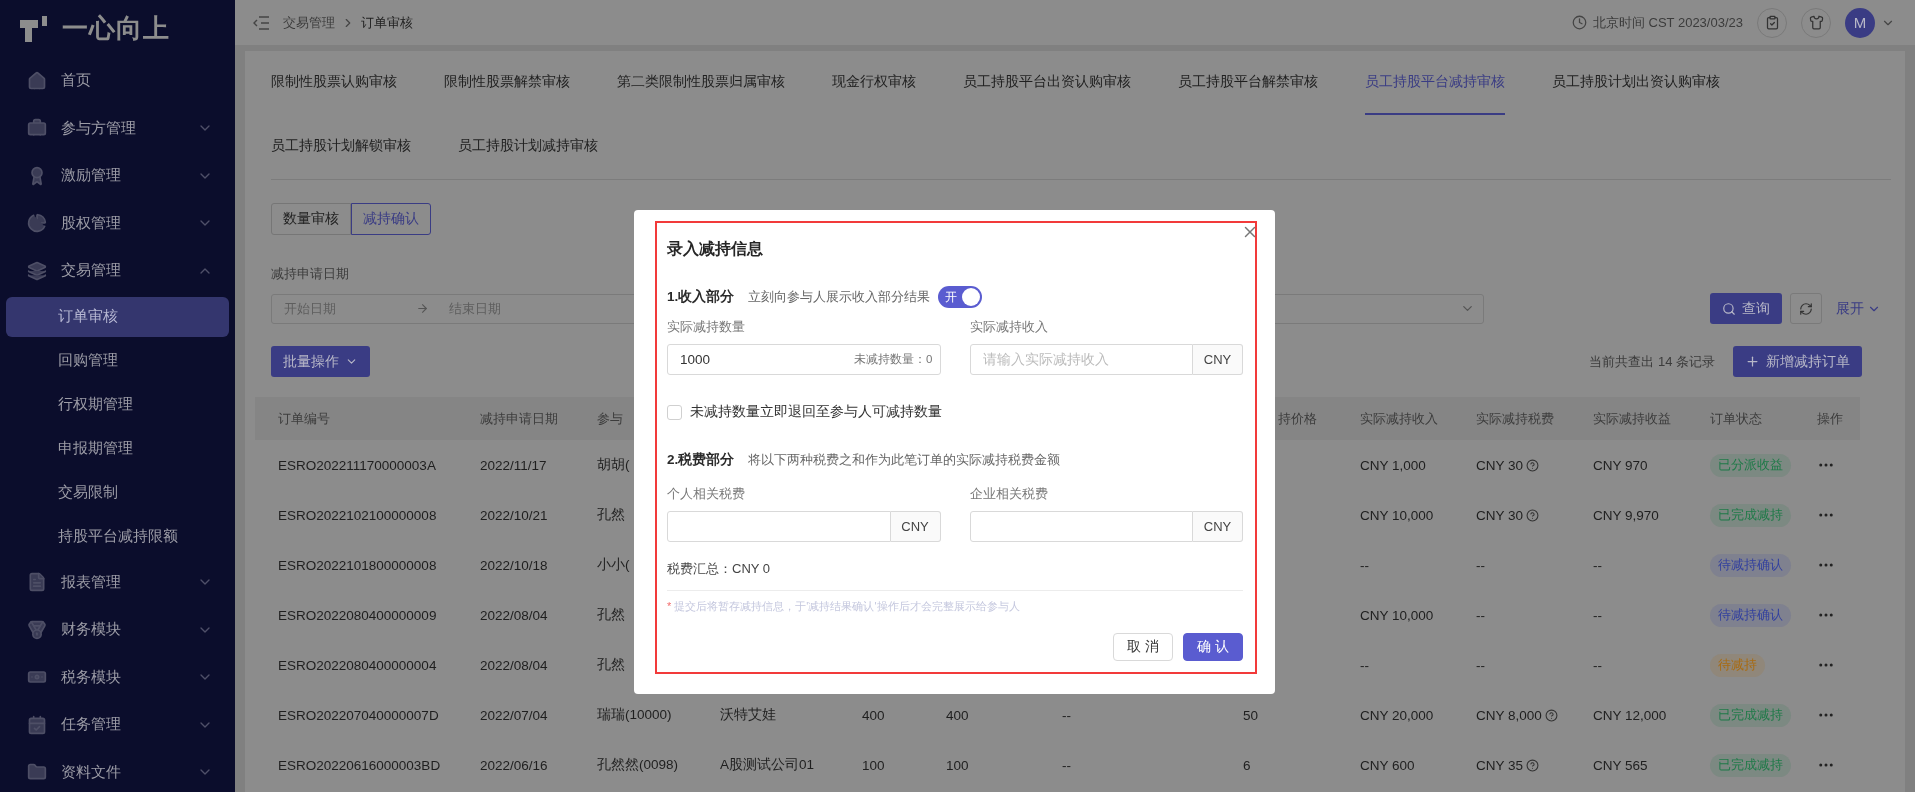 The image size is (1915, 792). Describe the element at coordinates (117, 81) in the screenshot. I see `menu-item: 首页` at that location.